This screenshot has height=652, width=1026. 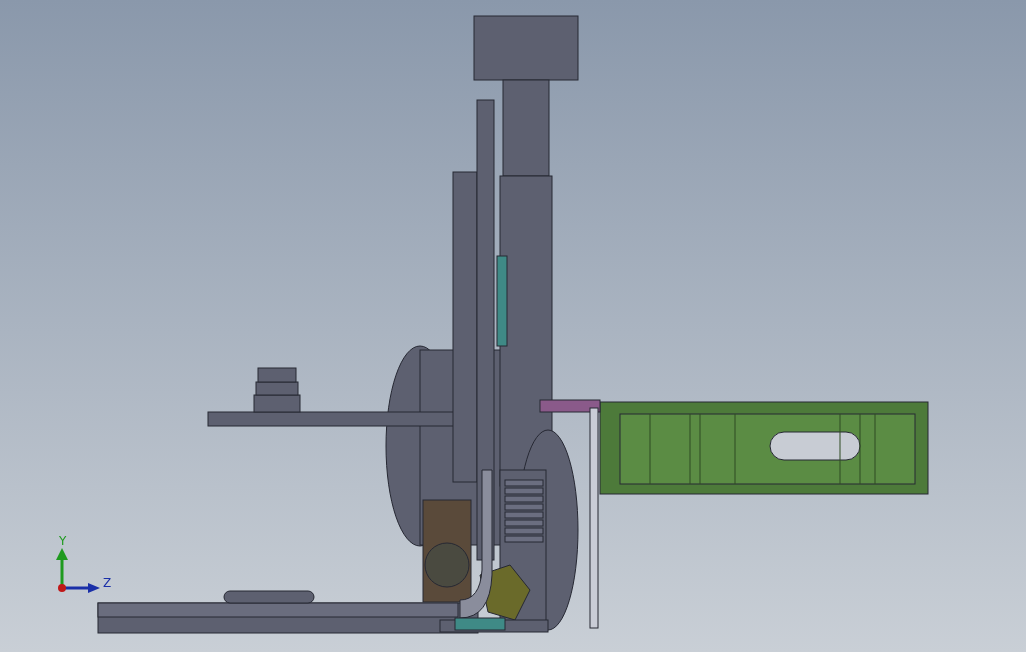 I want to click on axis-label: Z, so click(x=107, y=583).